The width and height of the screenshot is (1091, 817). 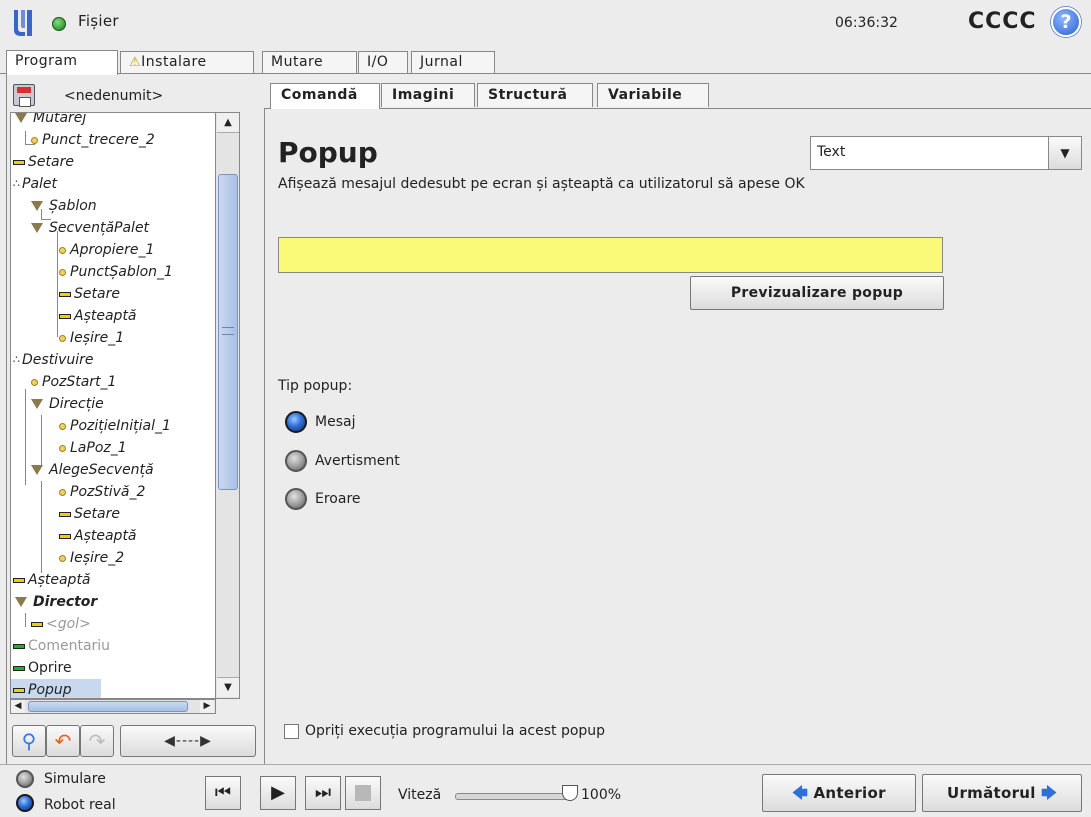 What do you see at coordinates (61, 624) in the screenshot?
I see `tree-item: <gol>` at bounding box center [61, 624].